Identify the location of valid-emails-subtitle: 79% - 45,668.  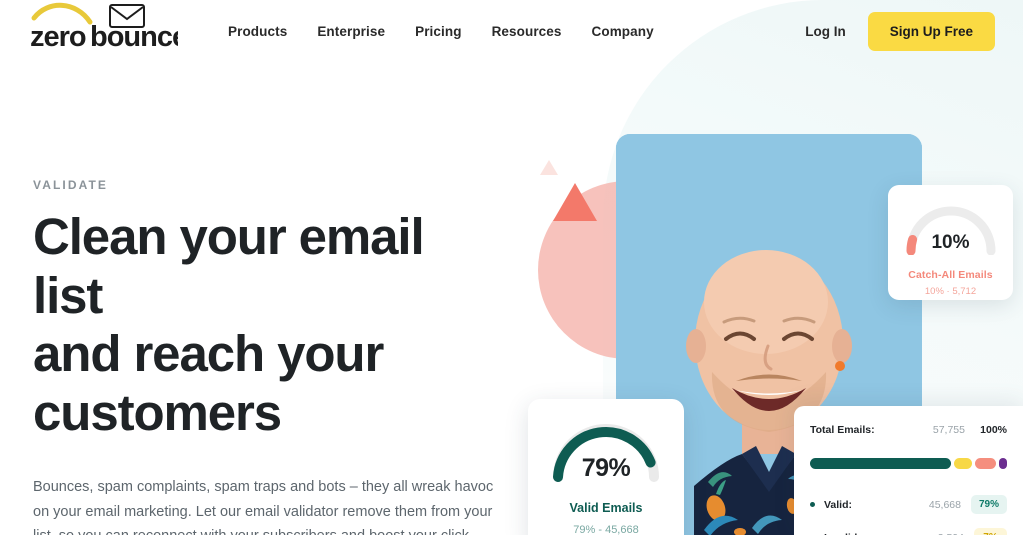
(606, 529).